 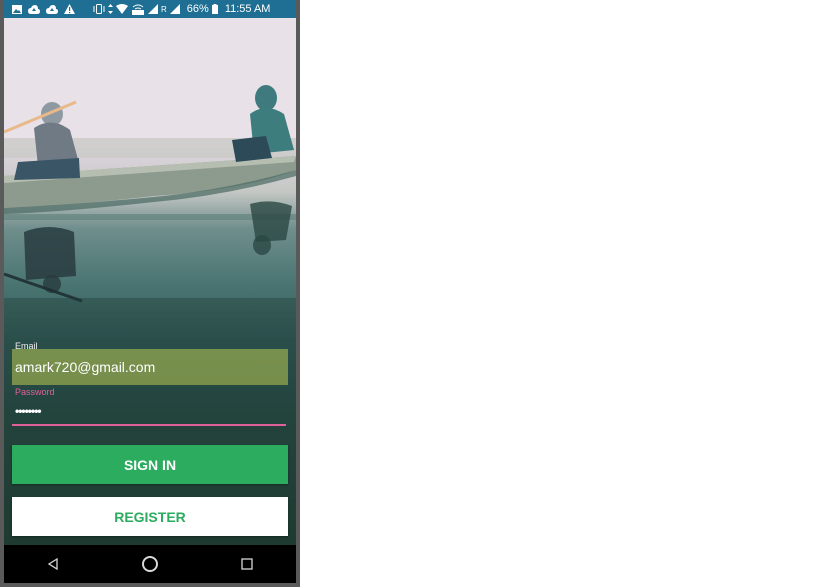 I want to click on home-icon, so click(x=149, y=564).